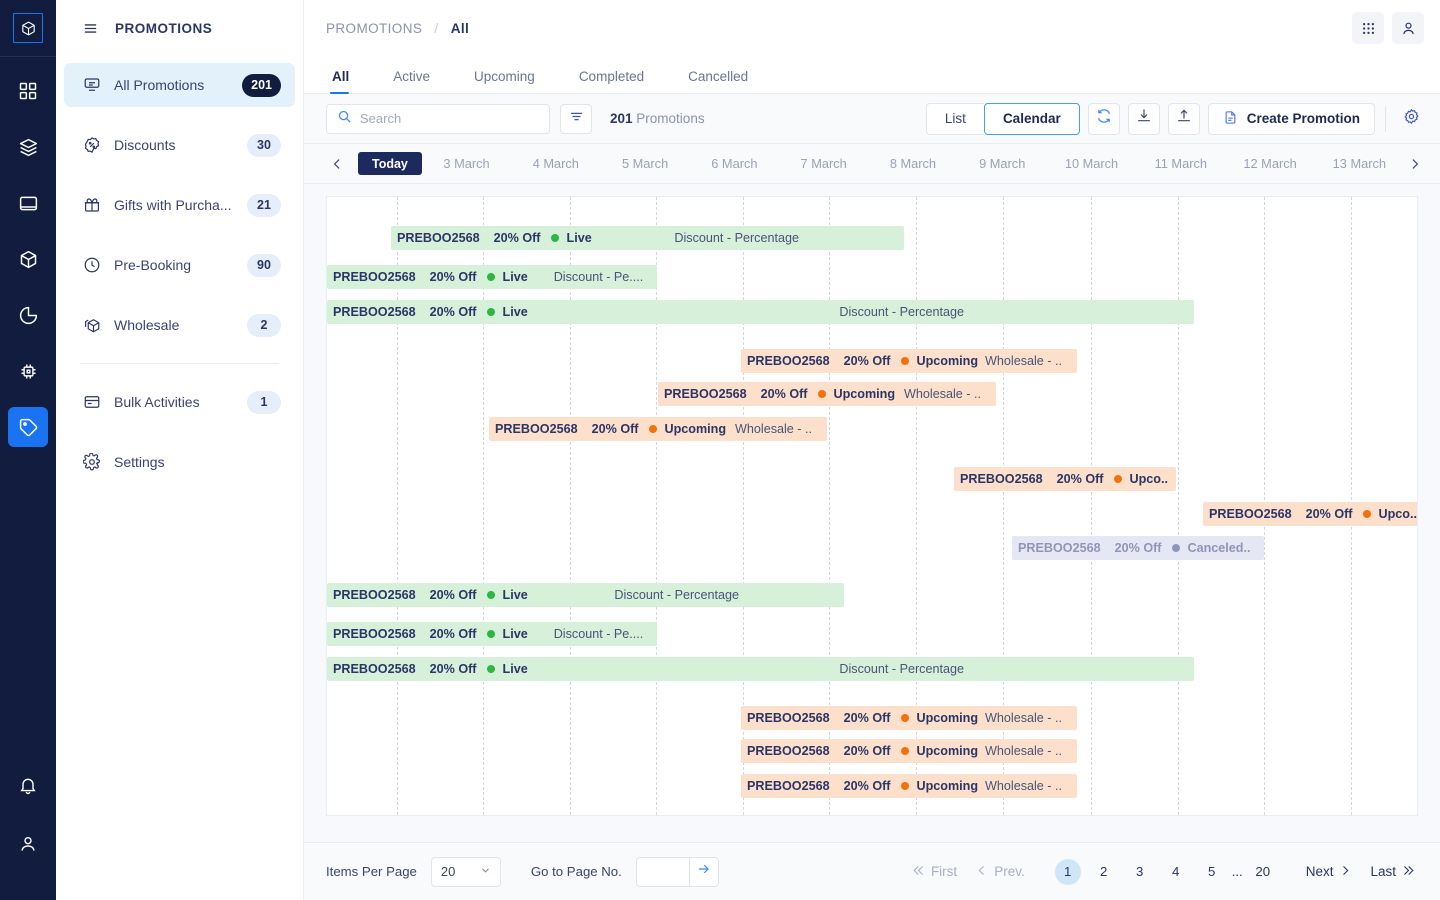 The height and width of the screenshot is (900, 1440). I want to click on view-list-button: List, so click(954, 118).